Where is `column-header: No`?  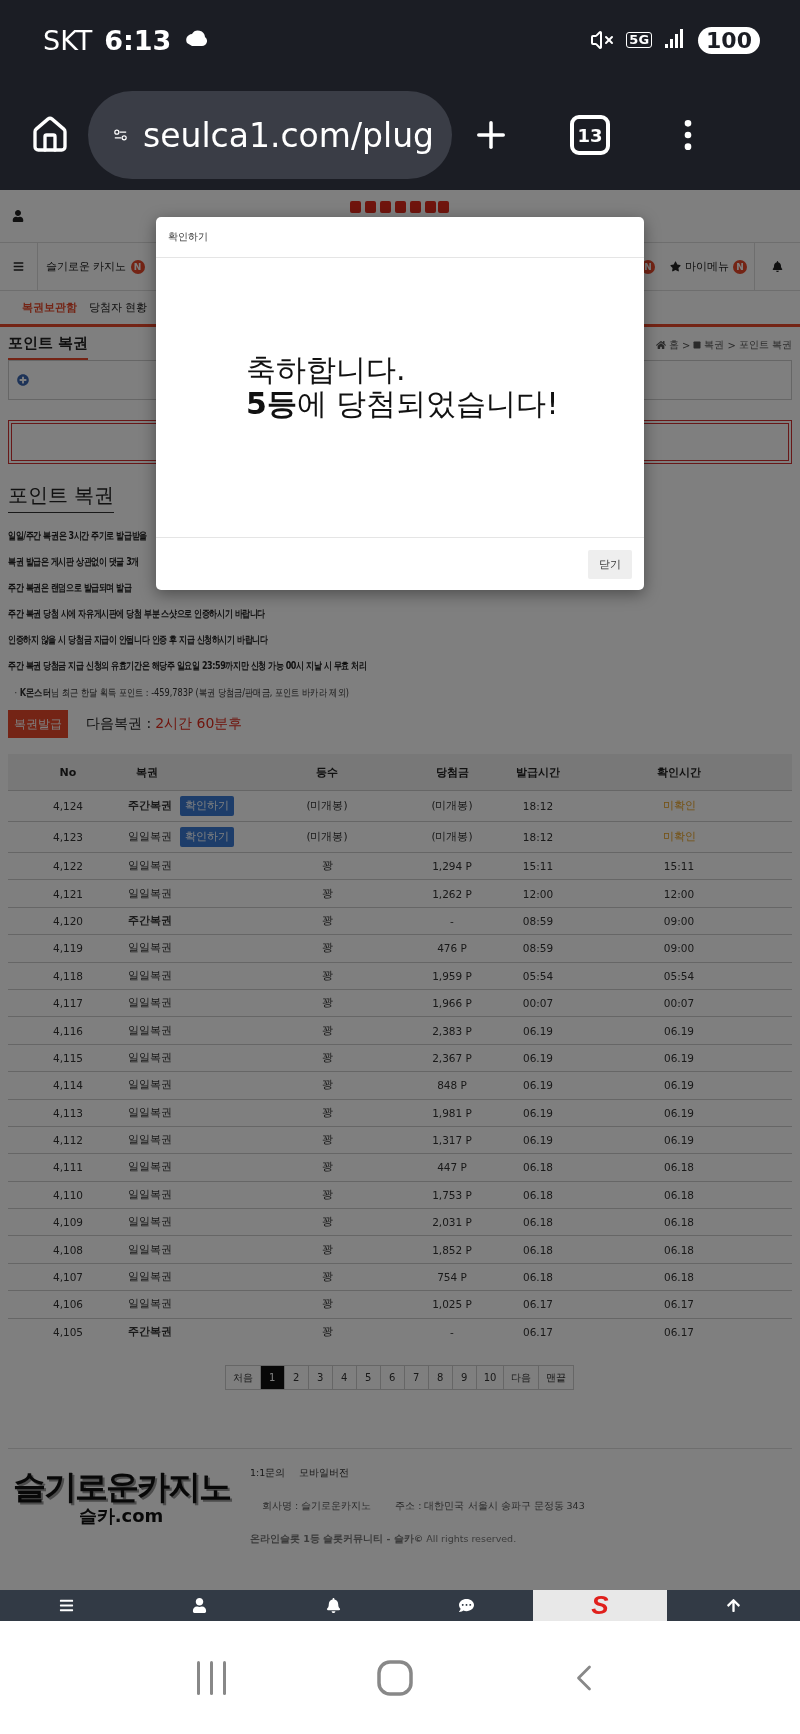
column-header: No is located at coordinates (68, 772).